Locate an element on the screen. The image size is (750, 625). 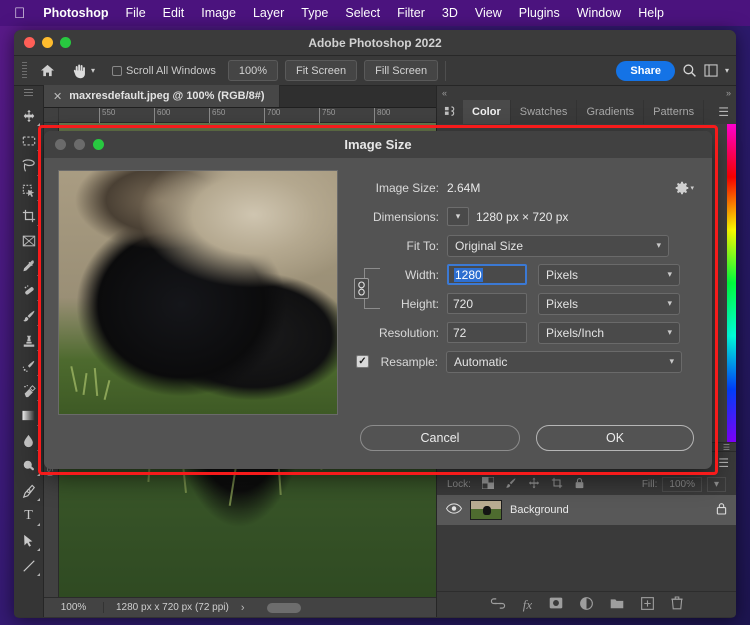
close-icon: ✕ is located at coordinates (57, 96).